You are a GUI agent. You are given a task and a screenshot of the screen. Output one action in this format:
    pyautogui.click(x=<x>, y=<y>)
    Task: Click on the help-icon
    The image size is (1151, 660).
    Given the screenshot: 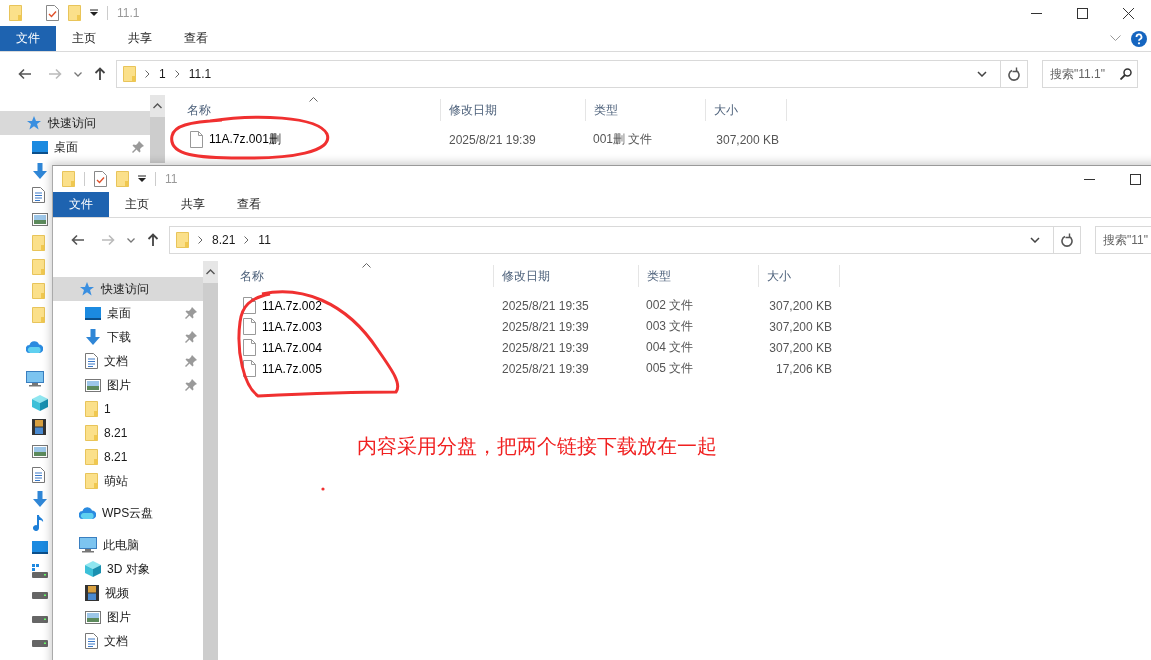 What is the action you would take?
    pyautogui.click(x=1139, y=38)
    